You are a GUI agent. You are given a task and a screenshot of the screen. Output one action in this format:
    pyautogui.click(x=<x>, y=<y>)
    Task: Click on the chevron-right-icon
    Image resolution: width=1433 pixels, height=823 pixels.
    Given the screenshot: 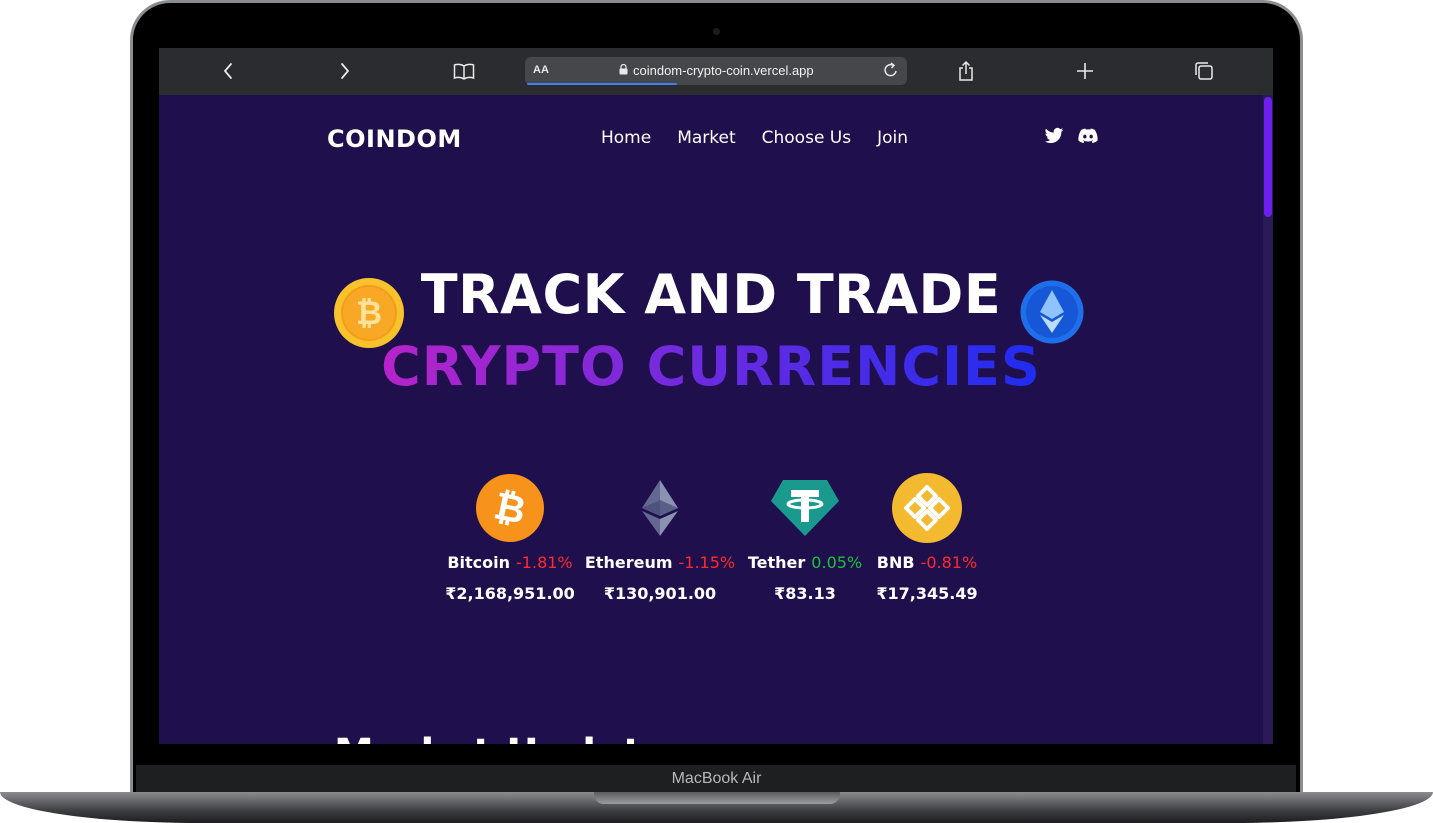 What is the action you would take?
    pyautogui.click(x=345, y=71)
    